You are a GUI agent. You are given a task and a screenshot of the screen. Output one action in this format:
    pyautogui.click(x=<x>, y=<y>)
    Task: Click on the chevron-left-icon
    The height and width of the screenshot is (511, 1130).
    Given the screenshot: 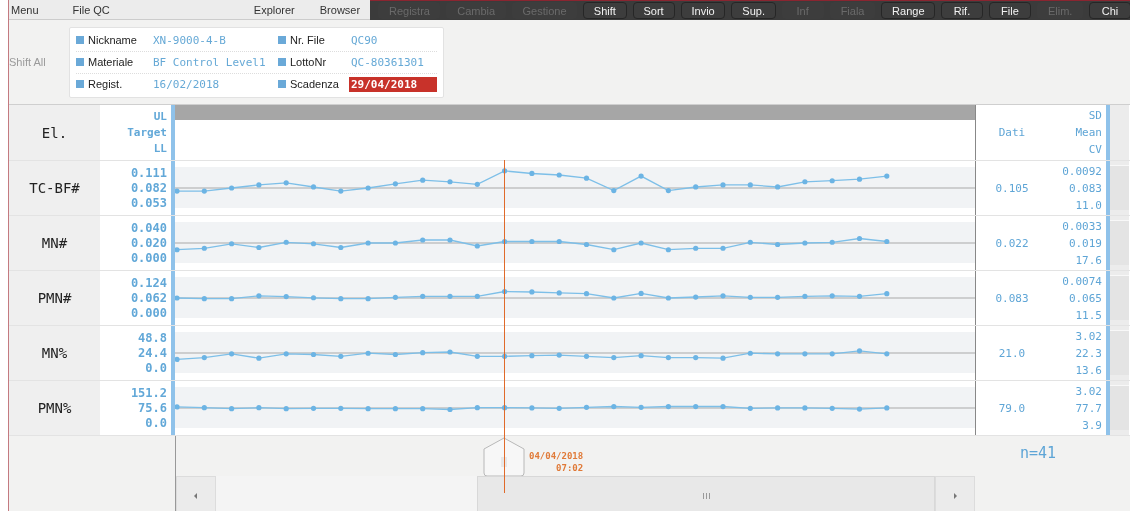 What is the action you would take?
    pyautogui.click(x=196, y=496)
    